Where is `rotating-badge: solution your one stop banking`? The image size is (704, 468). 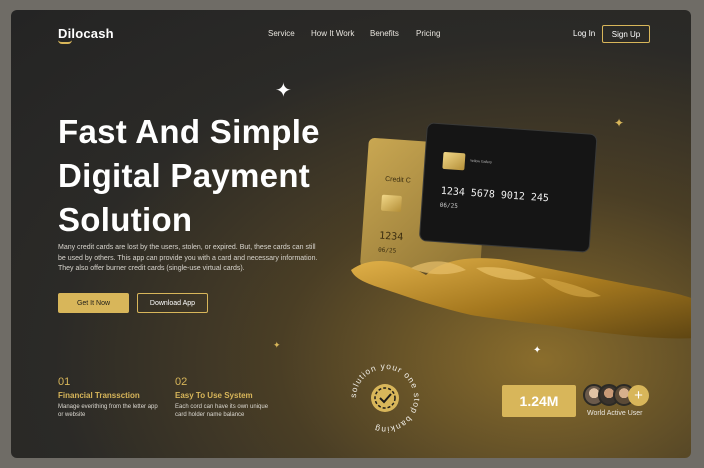 rotating-badge: solution your one stop banking is located at coordinates (384, 398).